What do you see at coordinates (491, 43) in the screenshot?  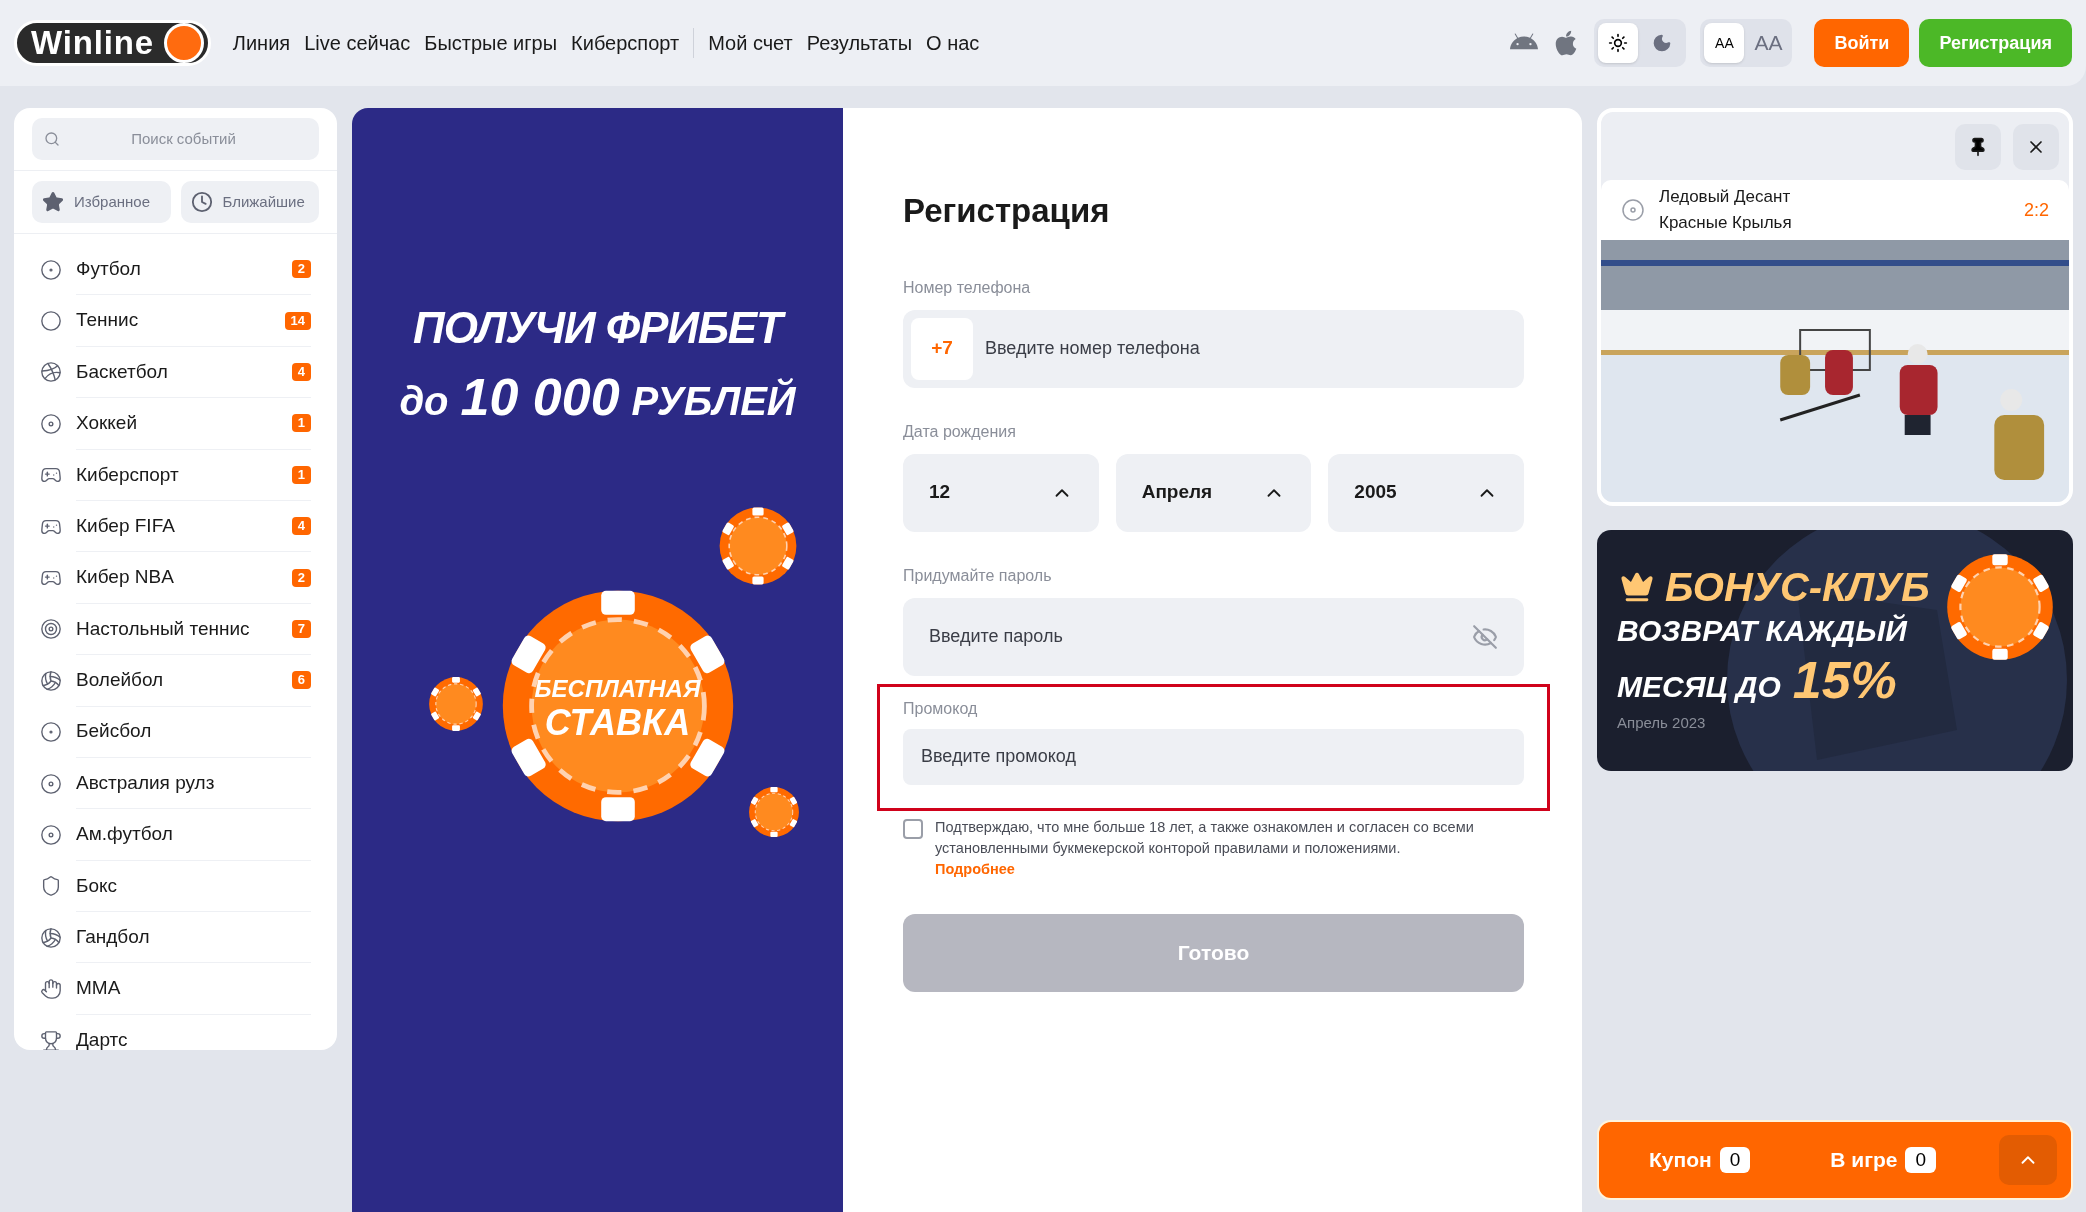 I see `nav-link: Быстрые игры` at bounding box center [491, 43].